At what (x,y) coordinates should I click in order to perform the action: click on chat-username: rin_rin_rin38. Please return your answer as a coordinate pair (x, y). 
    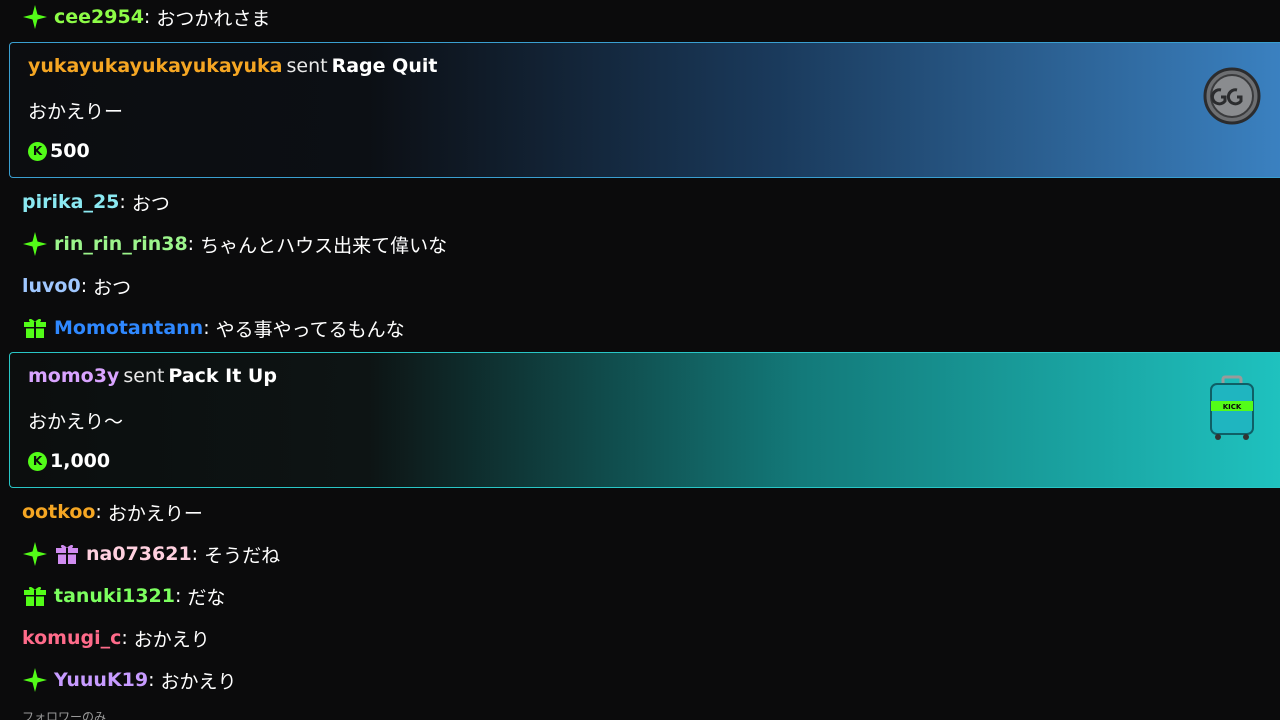
    Looking at the image, I should click on (121, 244).